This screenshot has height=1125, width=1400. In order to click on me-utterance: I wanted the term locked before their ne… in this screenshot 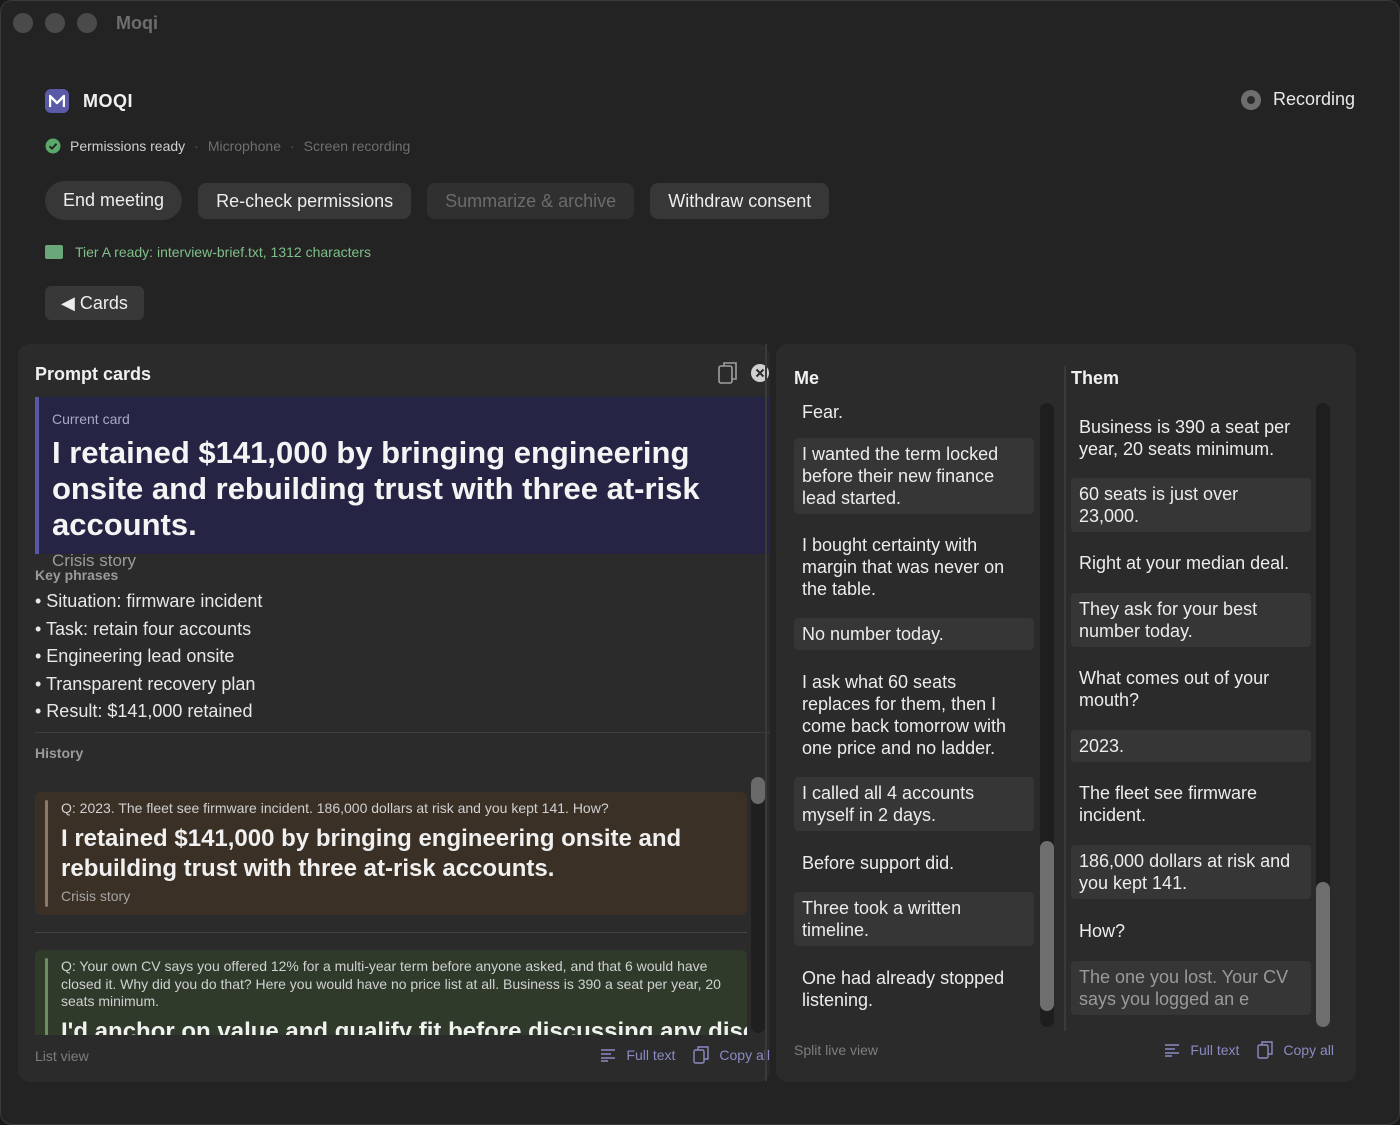, I will do `click(914, 476)`.